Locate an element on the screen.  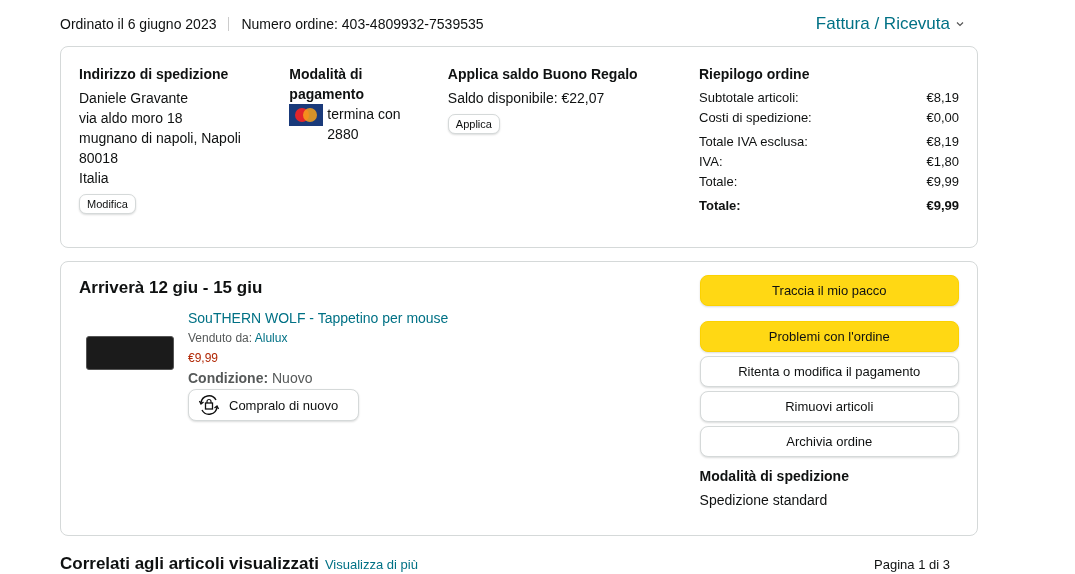
order-number: Numero ordine: 403-4809932-7539535 is located at coordinates (362, 24).